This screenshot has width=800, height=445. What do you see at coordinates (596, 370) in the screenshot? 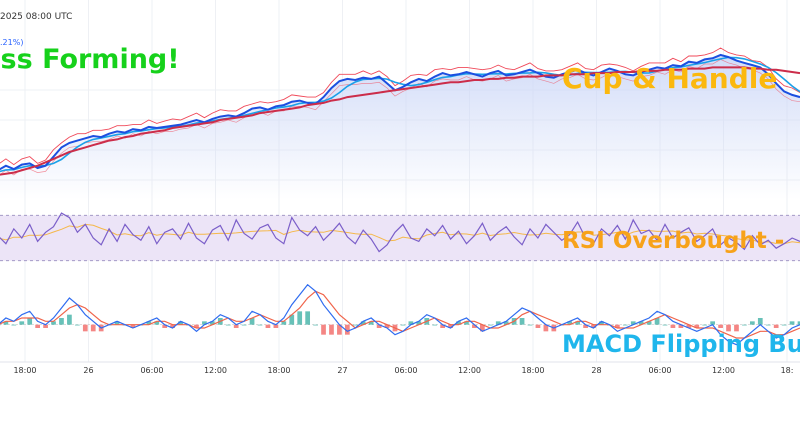
I see `time-tick-label: 28` at bounding box center [596, 370].